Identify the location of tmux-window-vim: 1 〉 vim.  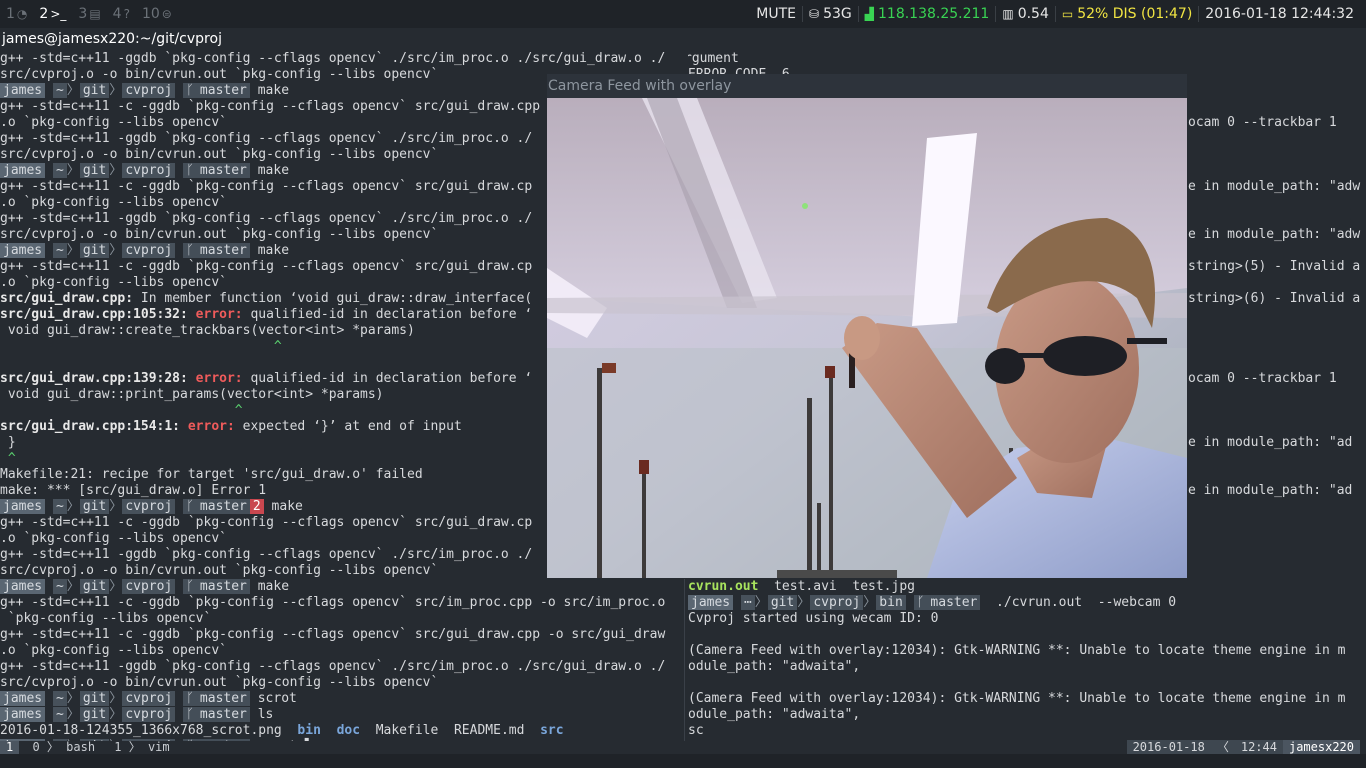
(141, 747).